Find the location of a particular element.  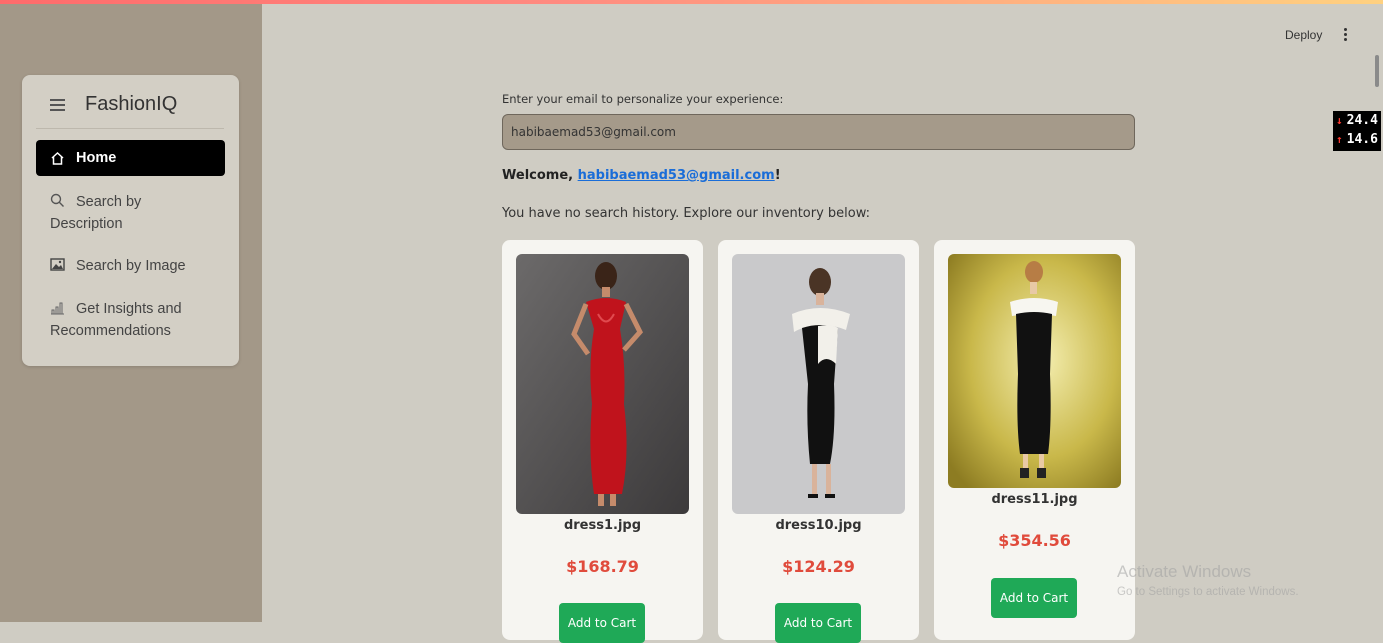

down-arrow-icon: ↓ is located at coordinates (1339, 120).